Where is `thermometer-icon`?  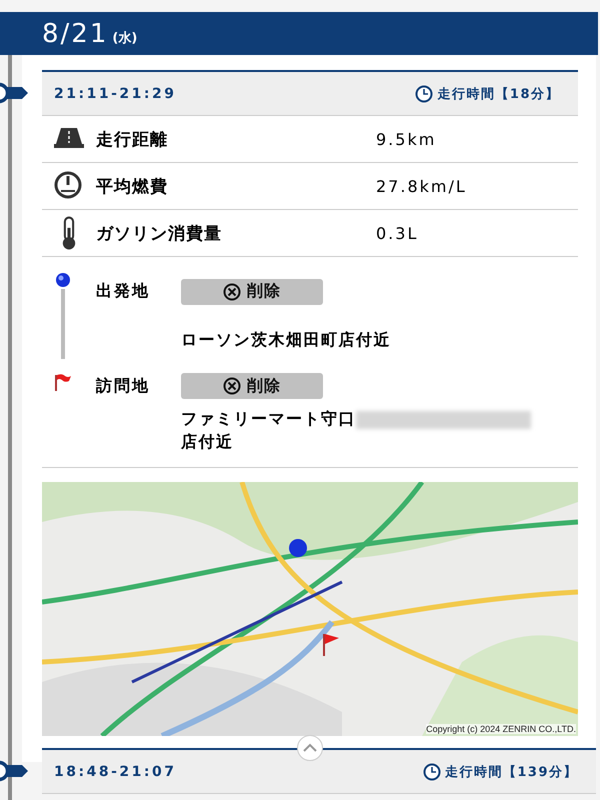
thermometer-icon is located at coordinates (69, 233).